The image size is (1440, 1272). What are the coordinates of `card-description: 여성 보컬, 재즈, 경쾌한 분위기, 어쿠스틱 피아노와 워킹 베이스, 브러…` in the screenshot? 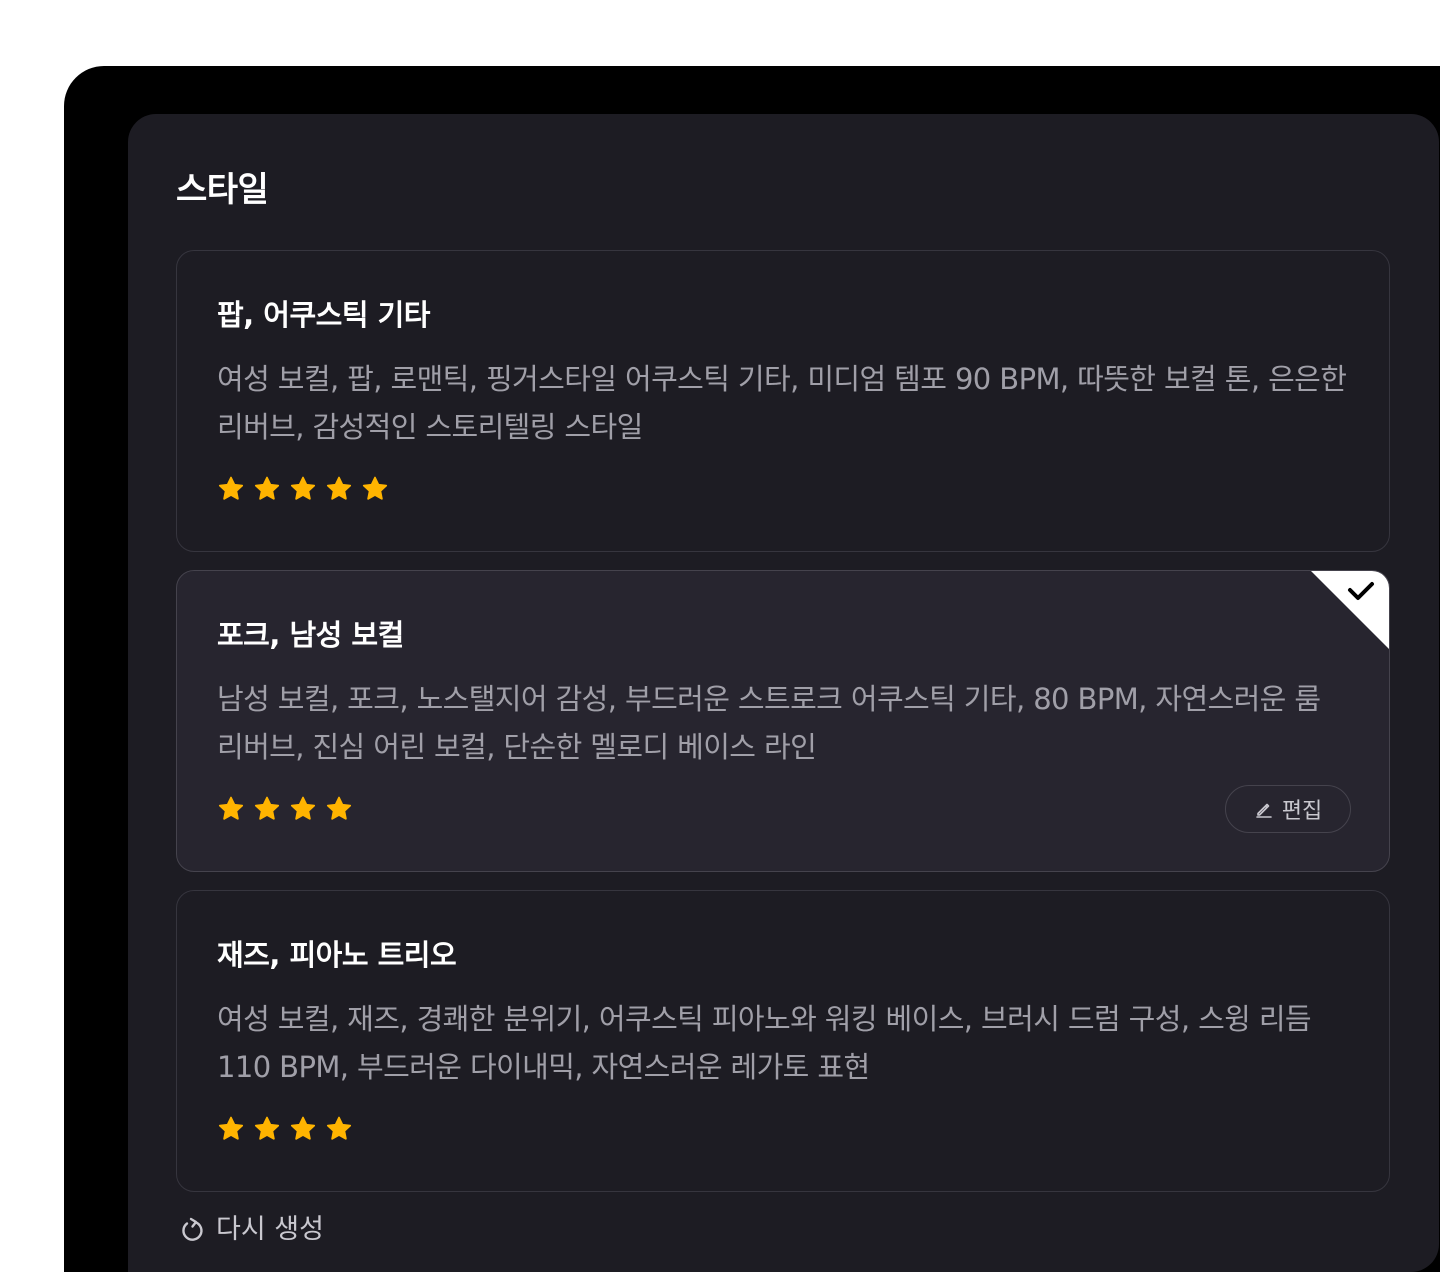 It's located at (764, 1043).